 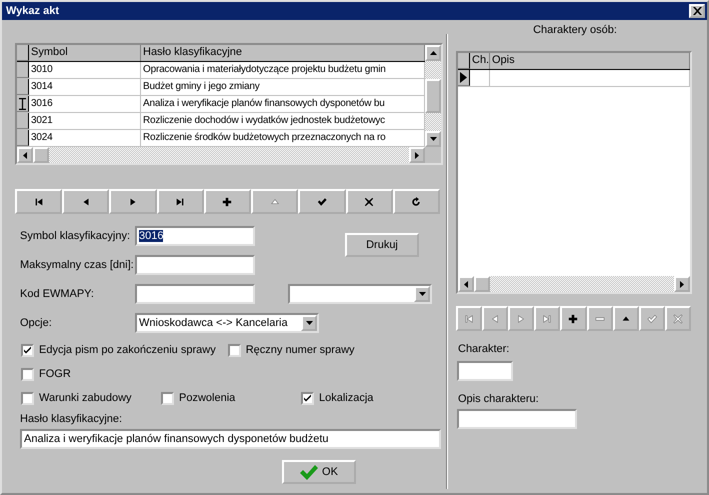 I want to click on scrollbar-corner, so click(x=433, y=155).